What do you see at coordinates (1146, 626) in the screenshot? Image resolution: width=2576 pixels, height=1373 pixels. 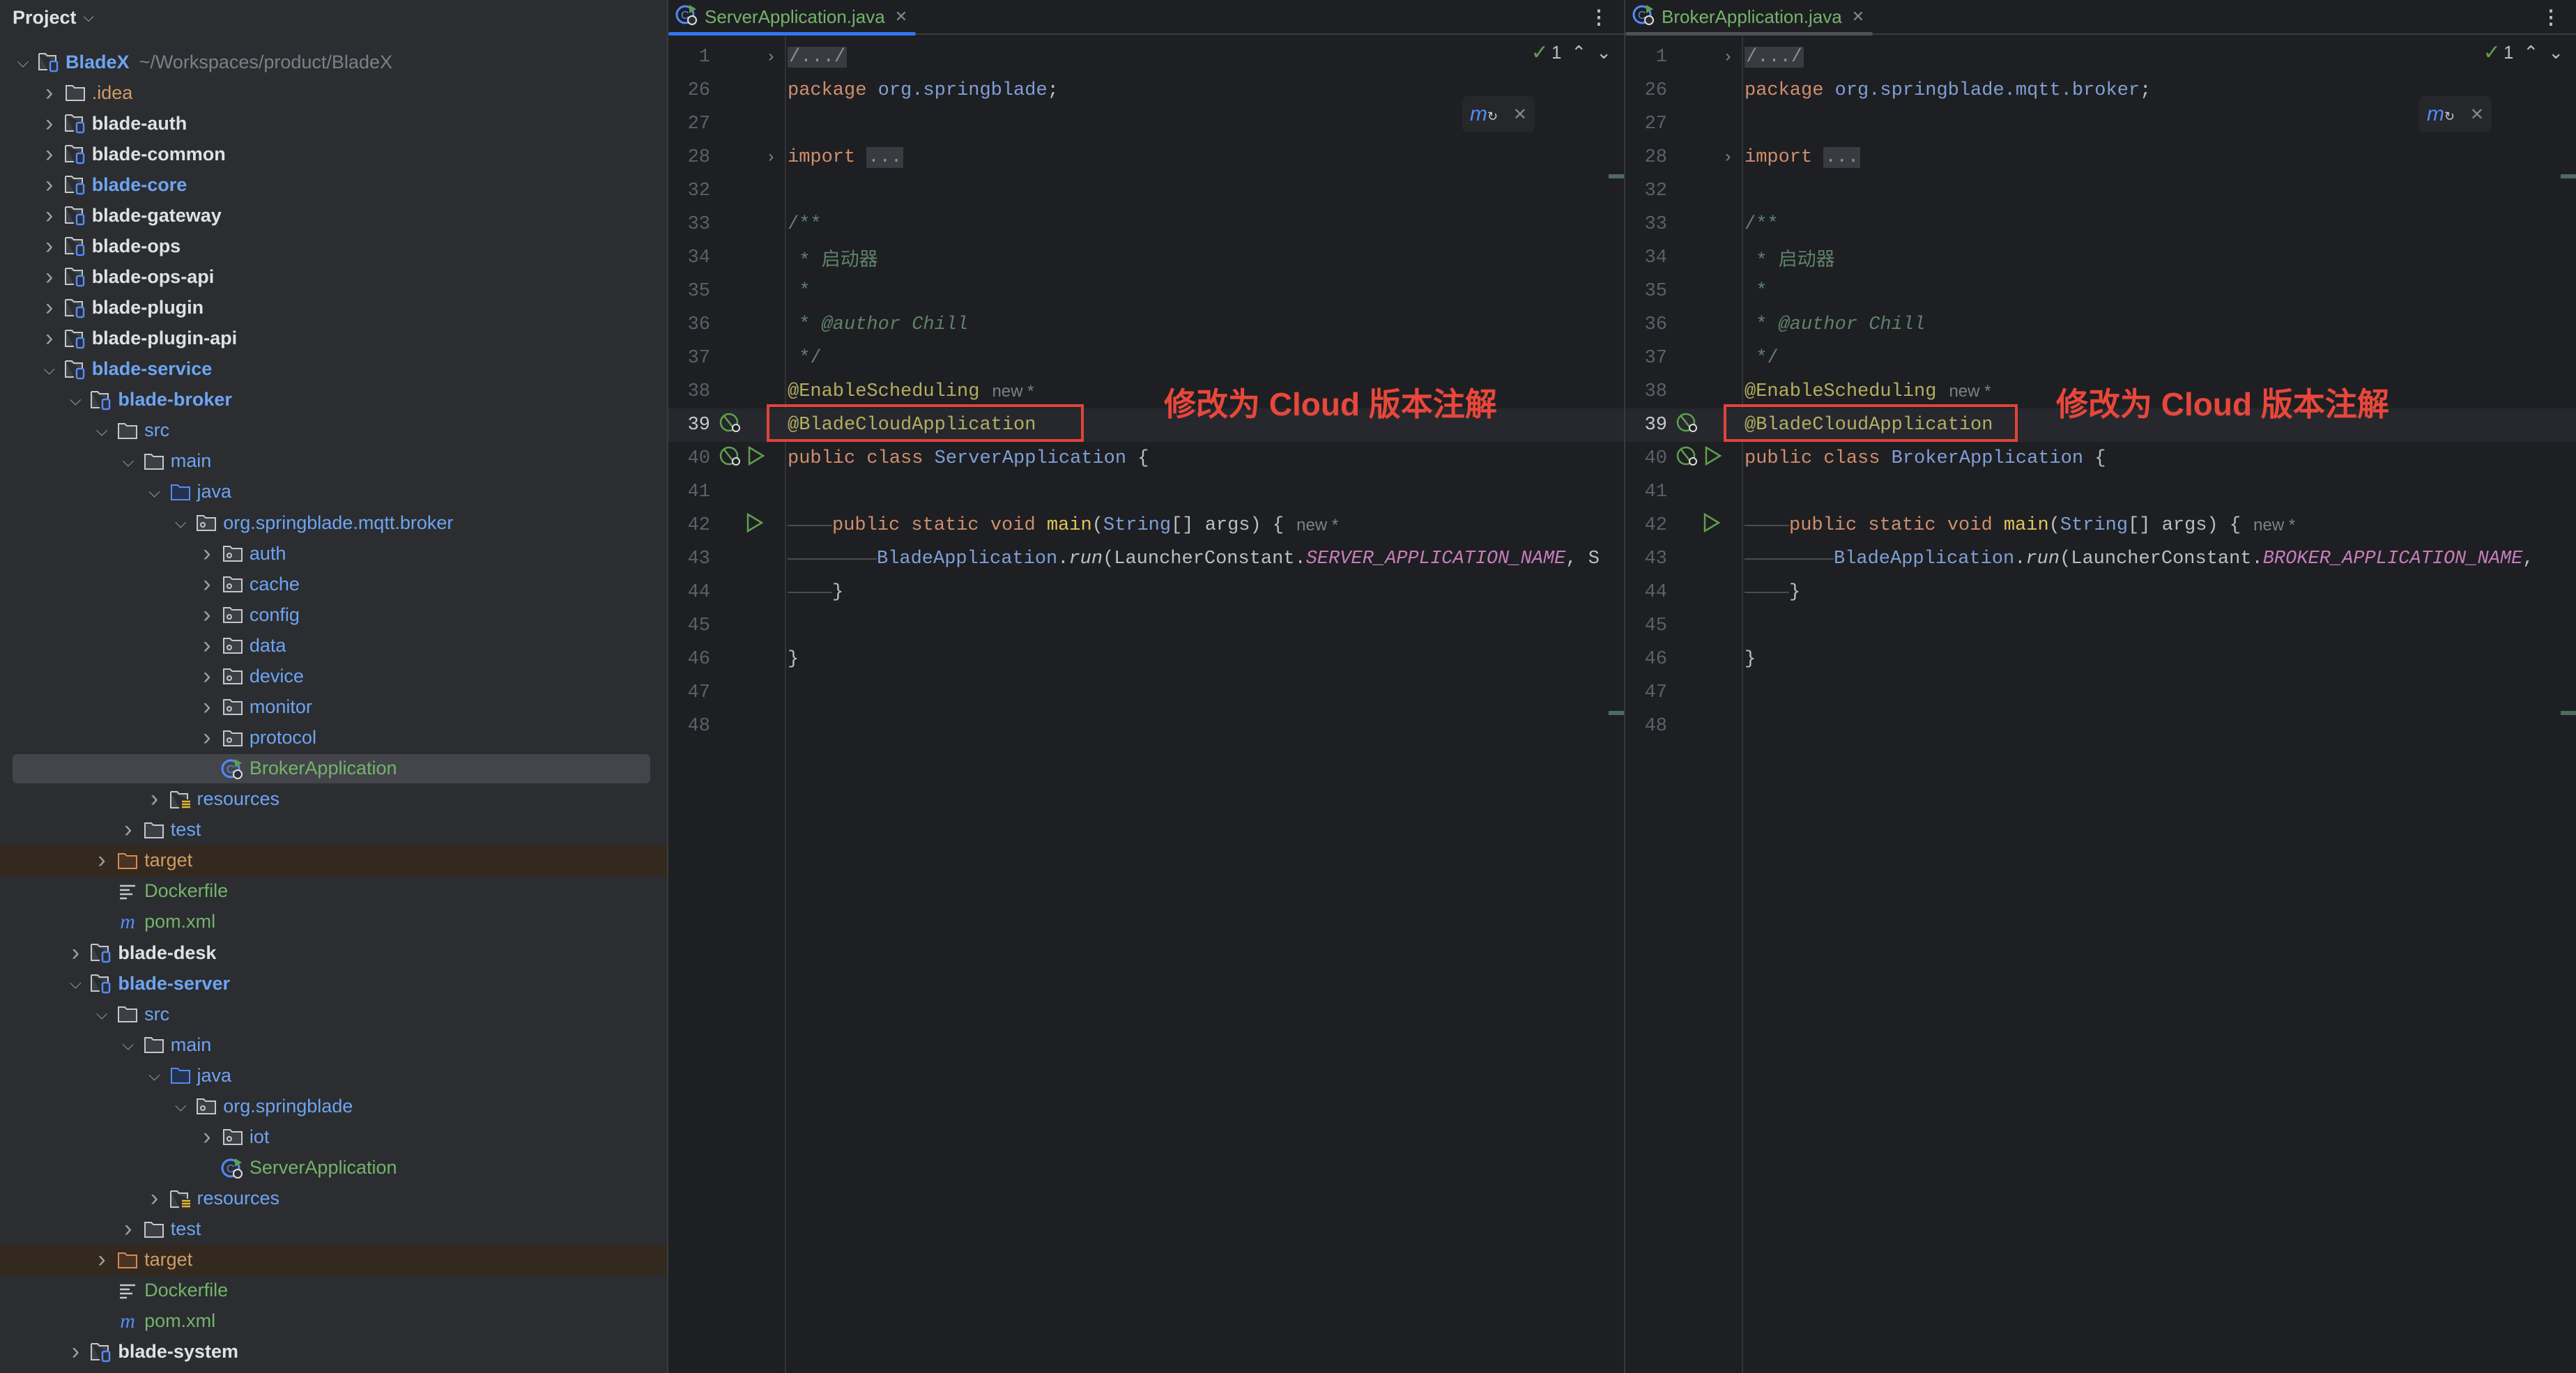 I see `code-line: 45` at bounding box center [1146, 626].